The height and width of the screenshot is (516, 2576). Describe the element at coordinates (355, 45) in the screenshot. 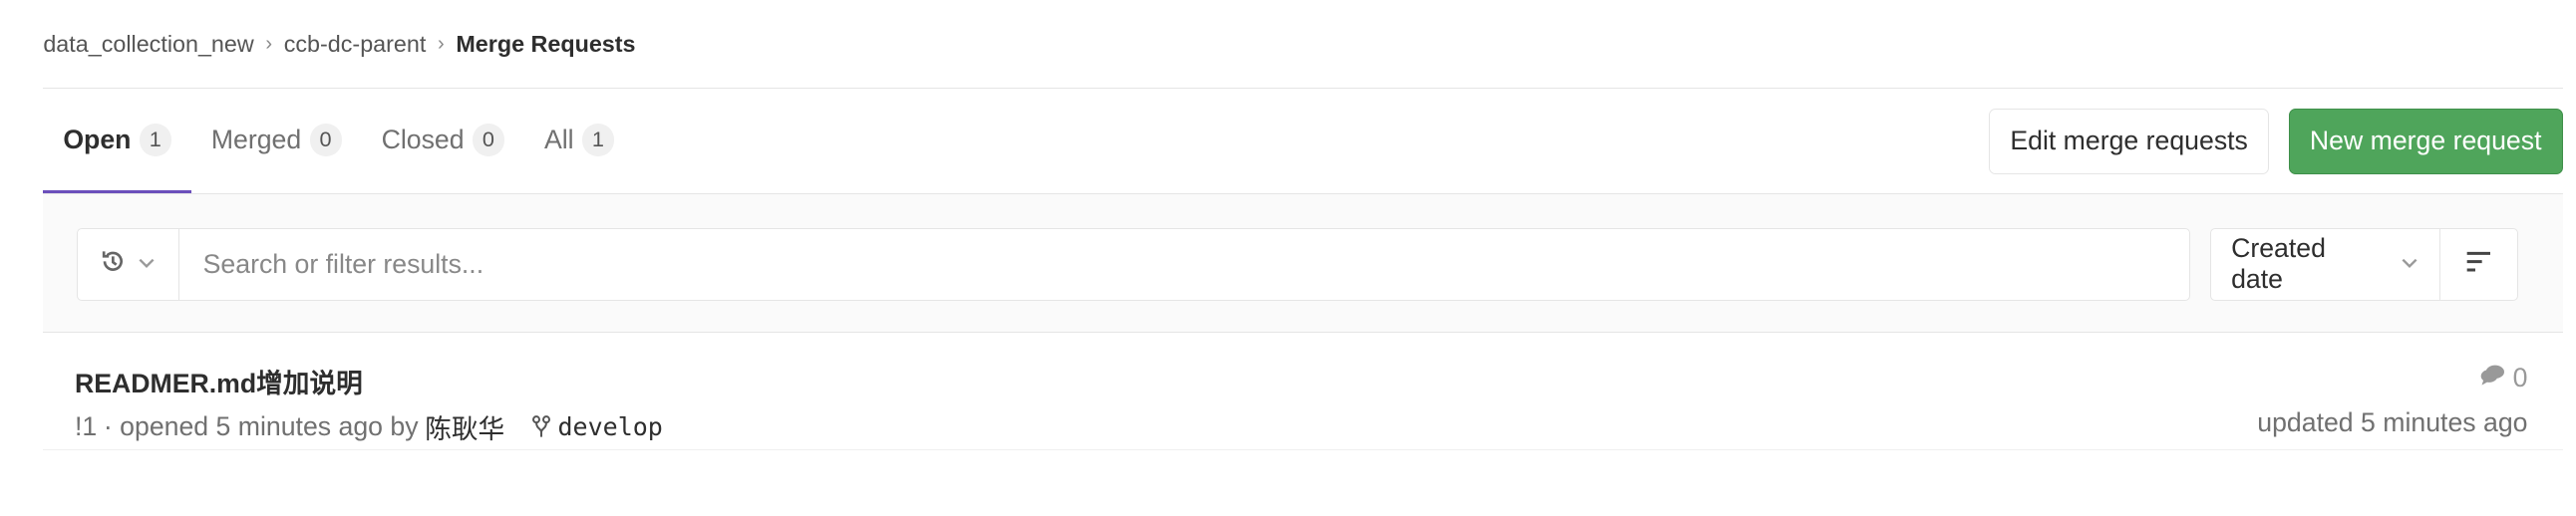

I see `breadcrumb-project: ccb-dc-parent` at that location.